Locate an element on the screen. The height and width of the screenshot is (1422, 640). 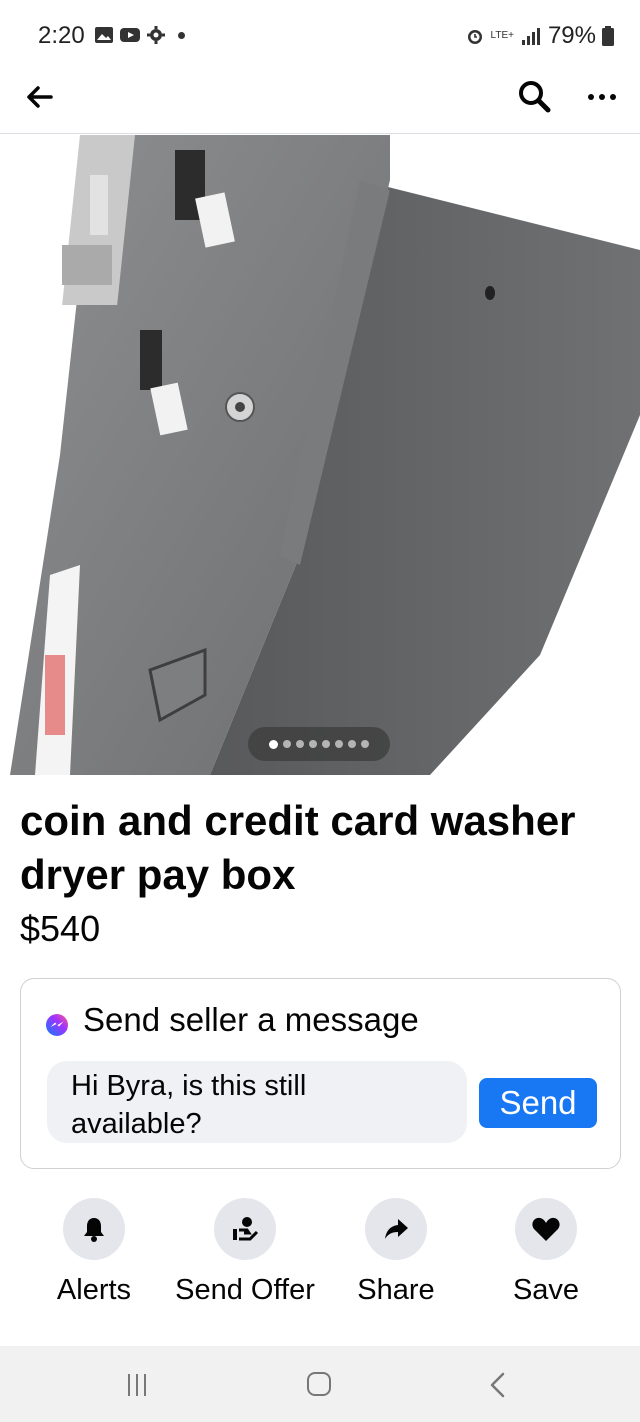
home-button is located at coordinates (319, 1384).